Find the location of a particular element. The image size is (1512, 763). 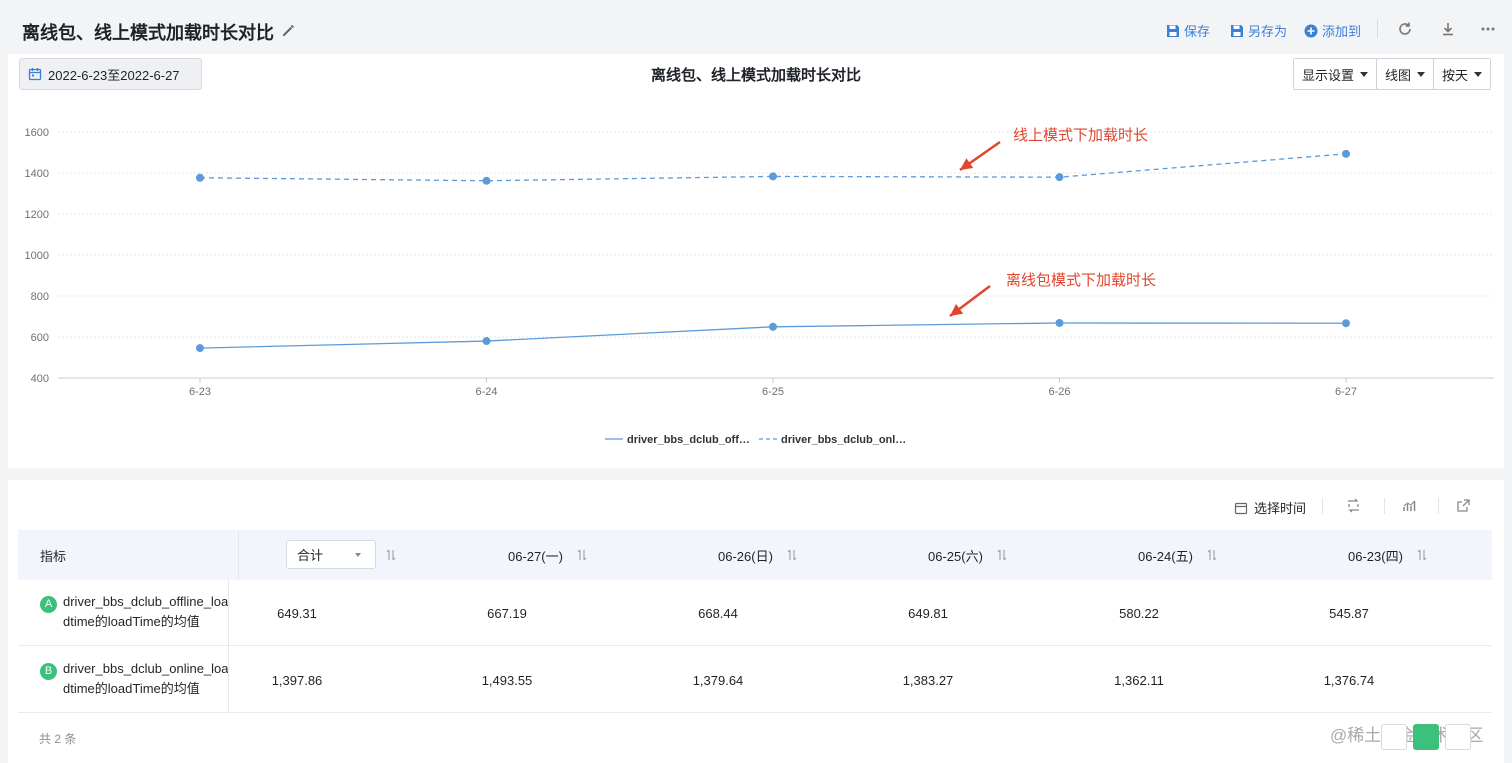

save-as-button: 另存为 is located at coordinates (1258, 30).